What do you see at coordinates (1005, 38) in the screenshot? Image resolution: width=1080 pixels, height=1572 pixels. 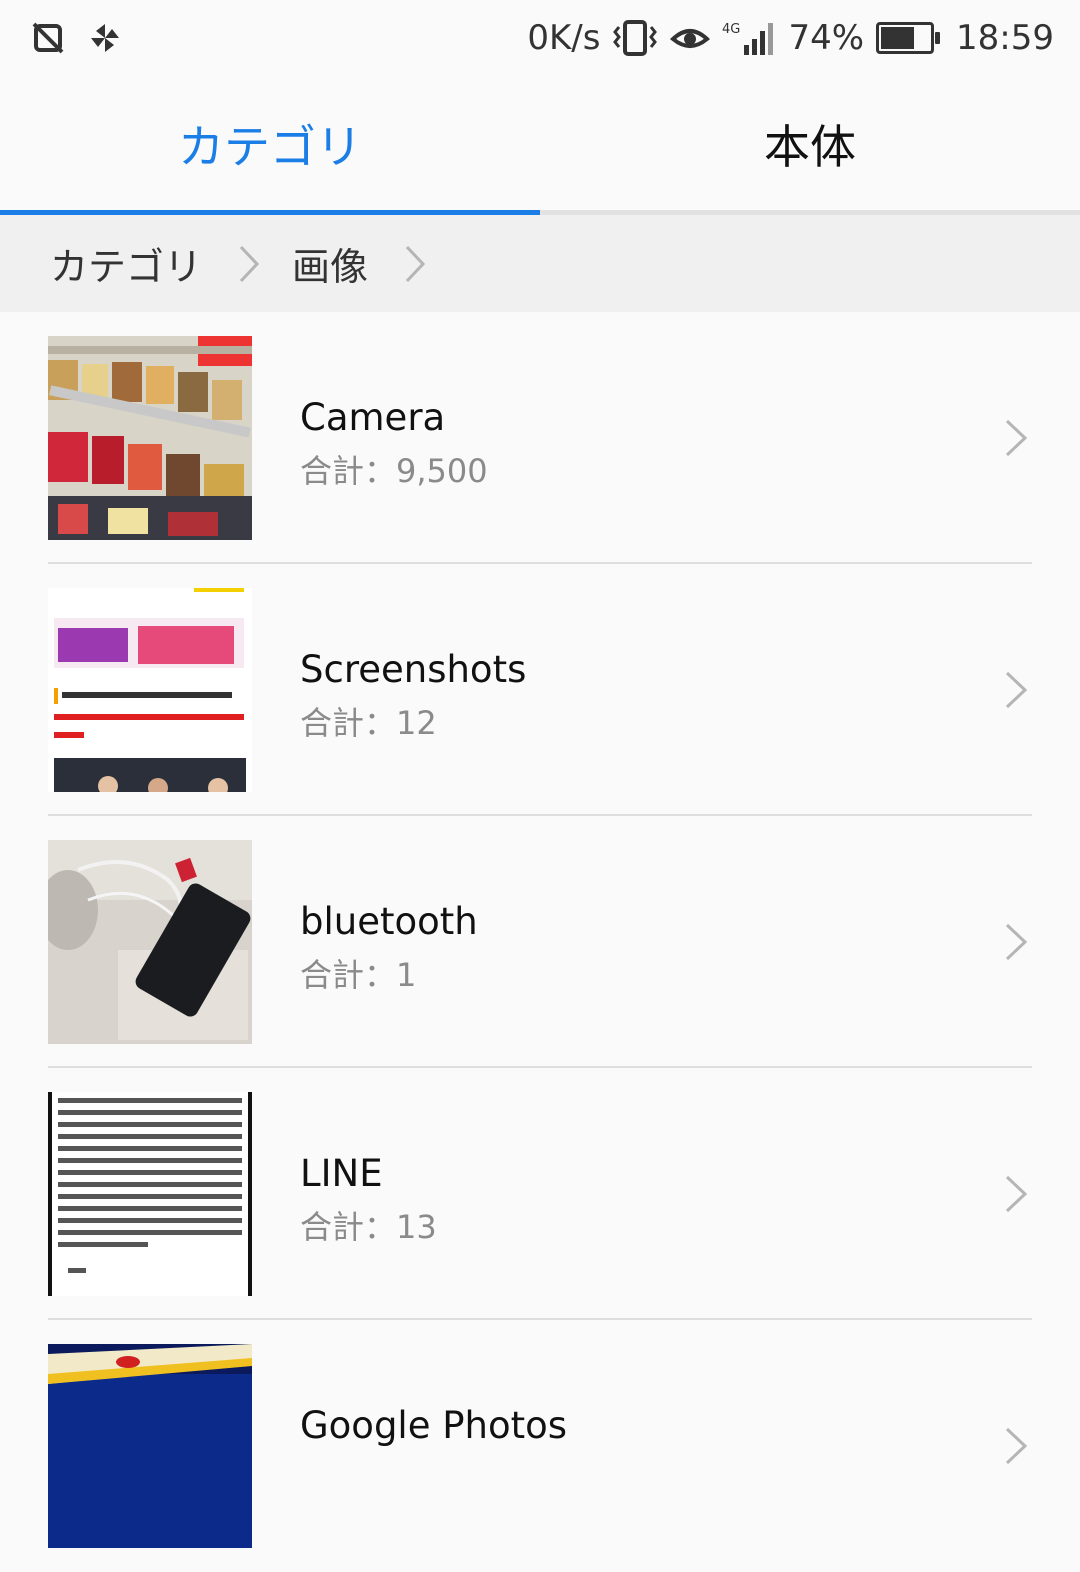 I see `clock: 18:59` at bounding box center [1005, 38].